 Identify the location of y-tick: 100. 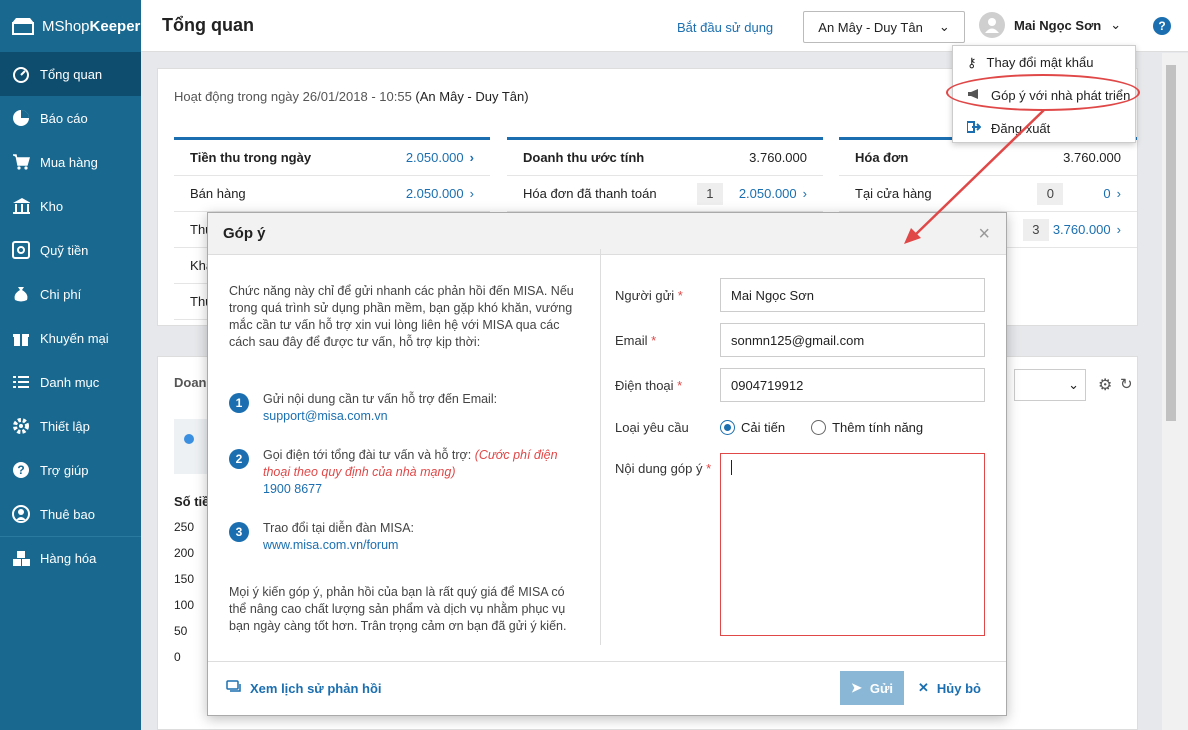
(184, 605).